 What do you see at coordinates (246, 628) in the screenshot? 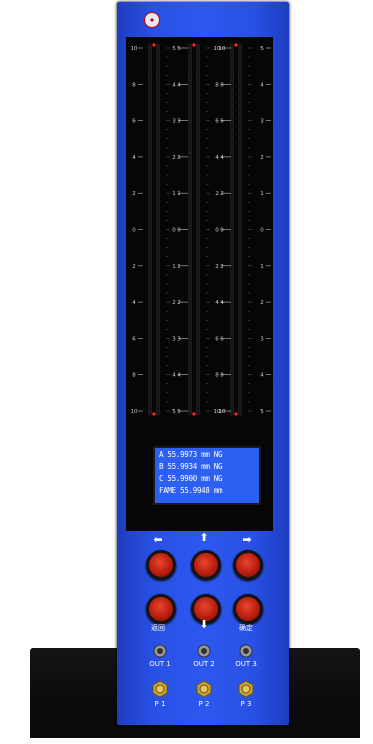
I see `confirm-label: 确定` at bounding box center [246, 628].